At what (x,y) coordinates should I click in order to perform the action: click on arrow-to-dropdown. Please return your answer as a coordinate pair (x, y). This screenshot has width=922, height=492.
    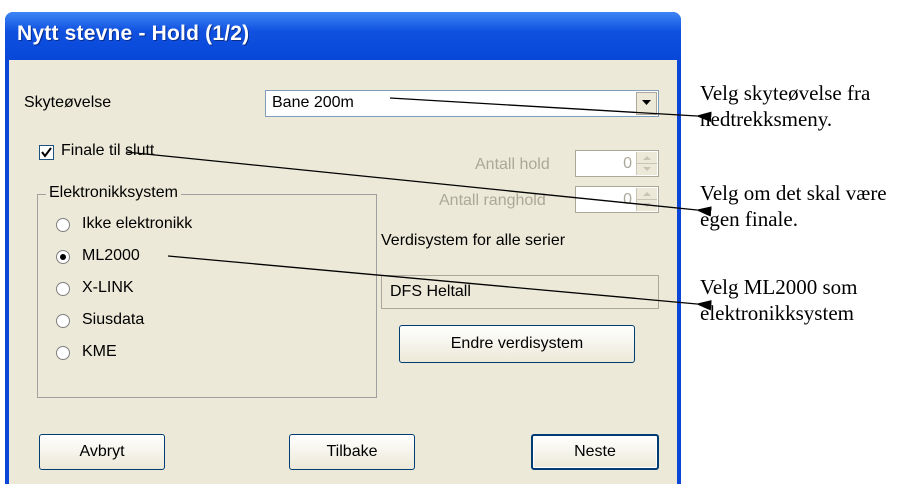
    Looking at the image, I should click on (550, 110).